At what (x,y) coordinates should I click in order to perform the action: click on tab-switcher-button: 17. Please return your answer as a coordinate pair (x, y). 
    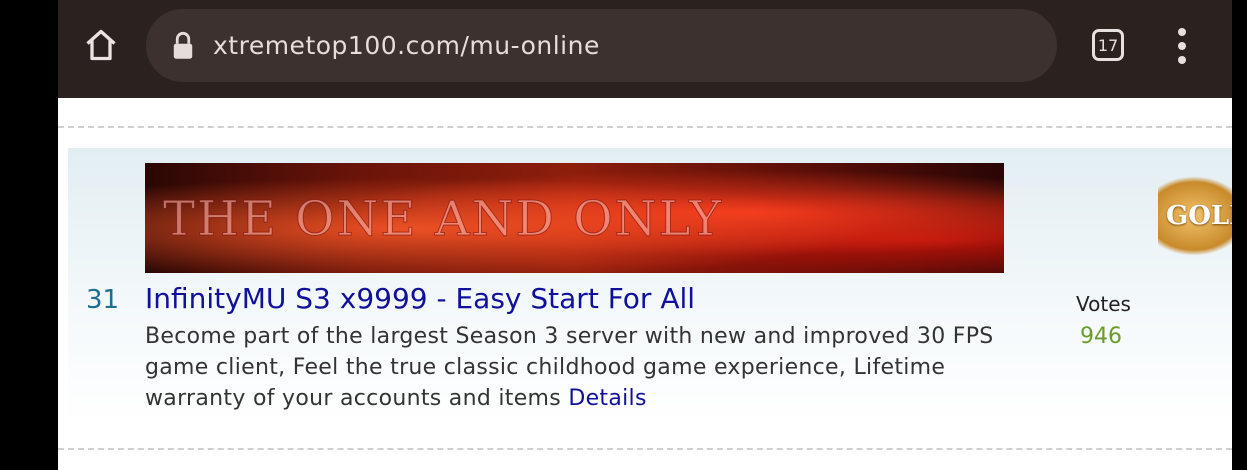
    Looking at the image, I should click on (1108, 45).